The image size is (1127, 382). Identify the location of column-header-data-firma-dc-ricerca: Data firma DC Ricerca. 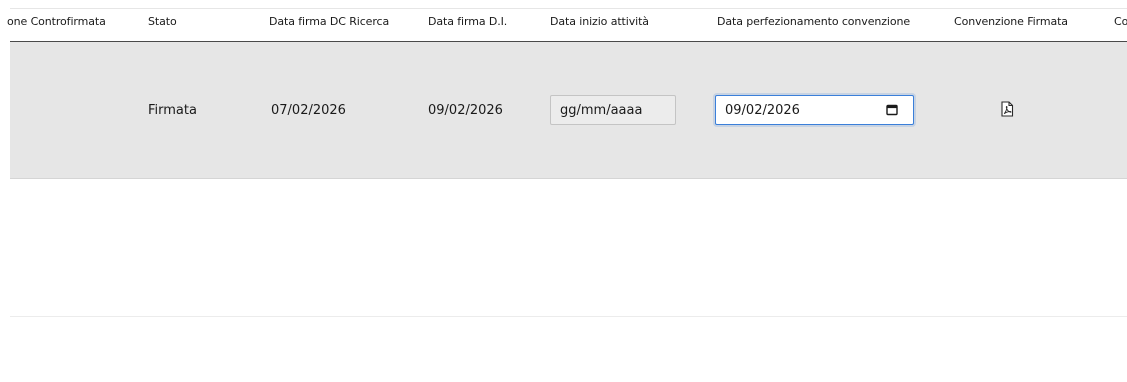
(329, 21).